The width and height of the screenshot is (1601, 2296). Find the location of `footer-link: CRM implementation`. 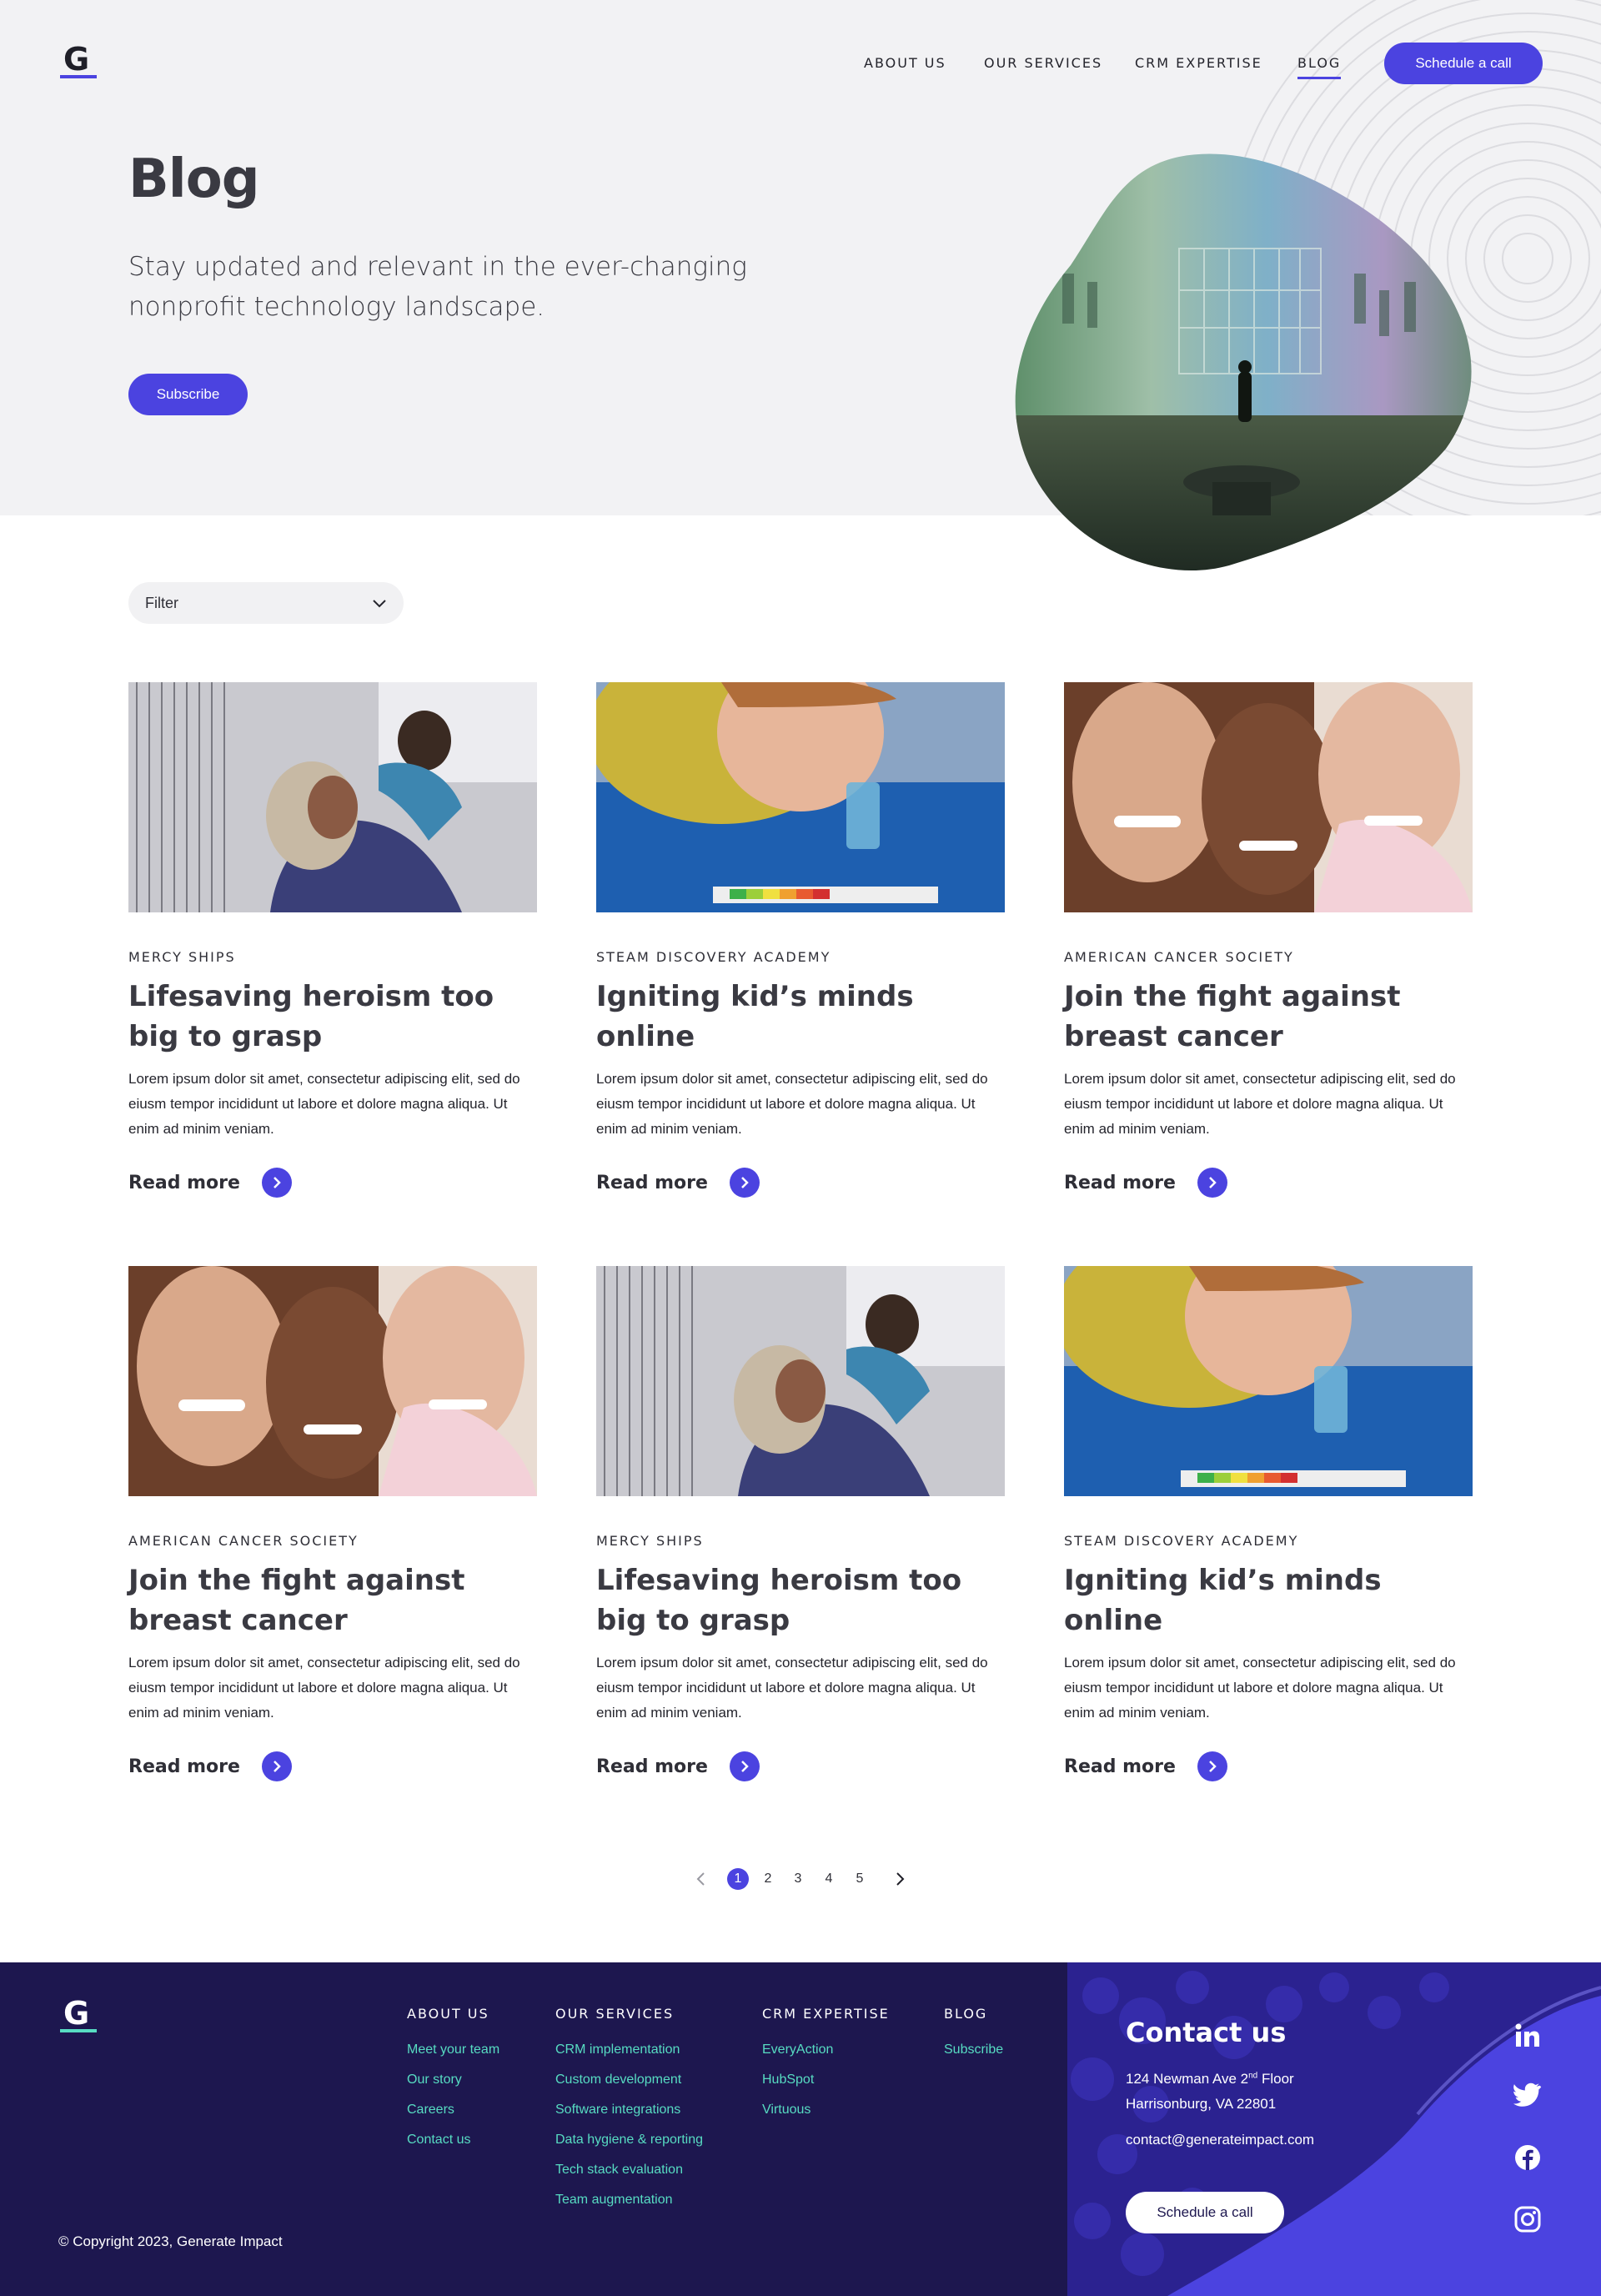

footer-link: CRM implementation is located at coordinates (629, 2050).